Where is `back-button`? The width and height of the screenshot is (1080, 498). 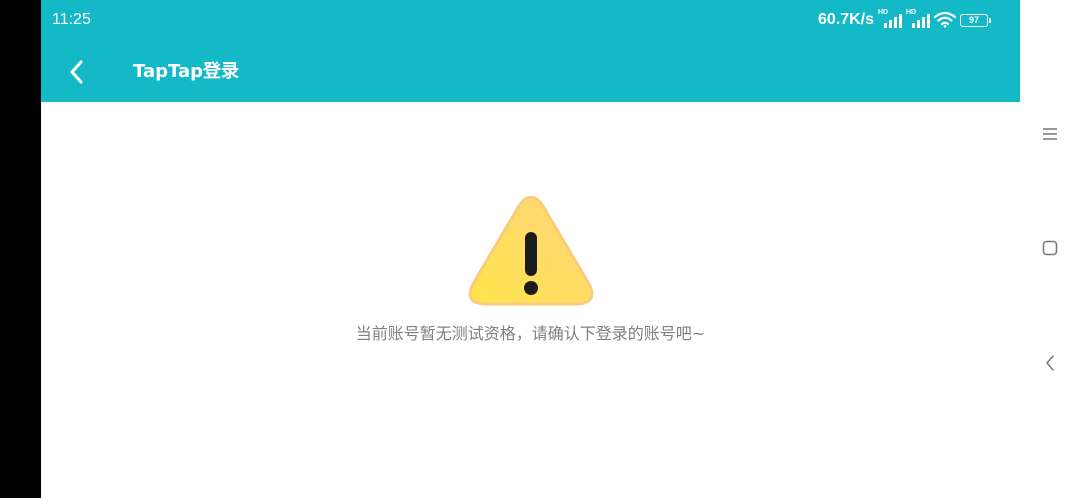
back-button is located at coordinates (77, 72).